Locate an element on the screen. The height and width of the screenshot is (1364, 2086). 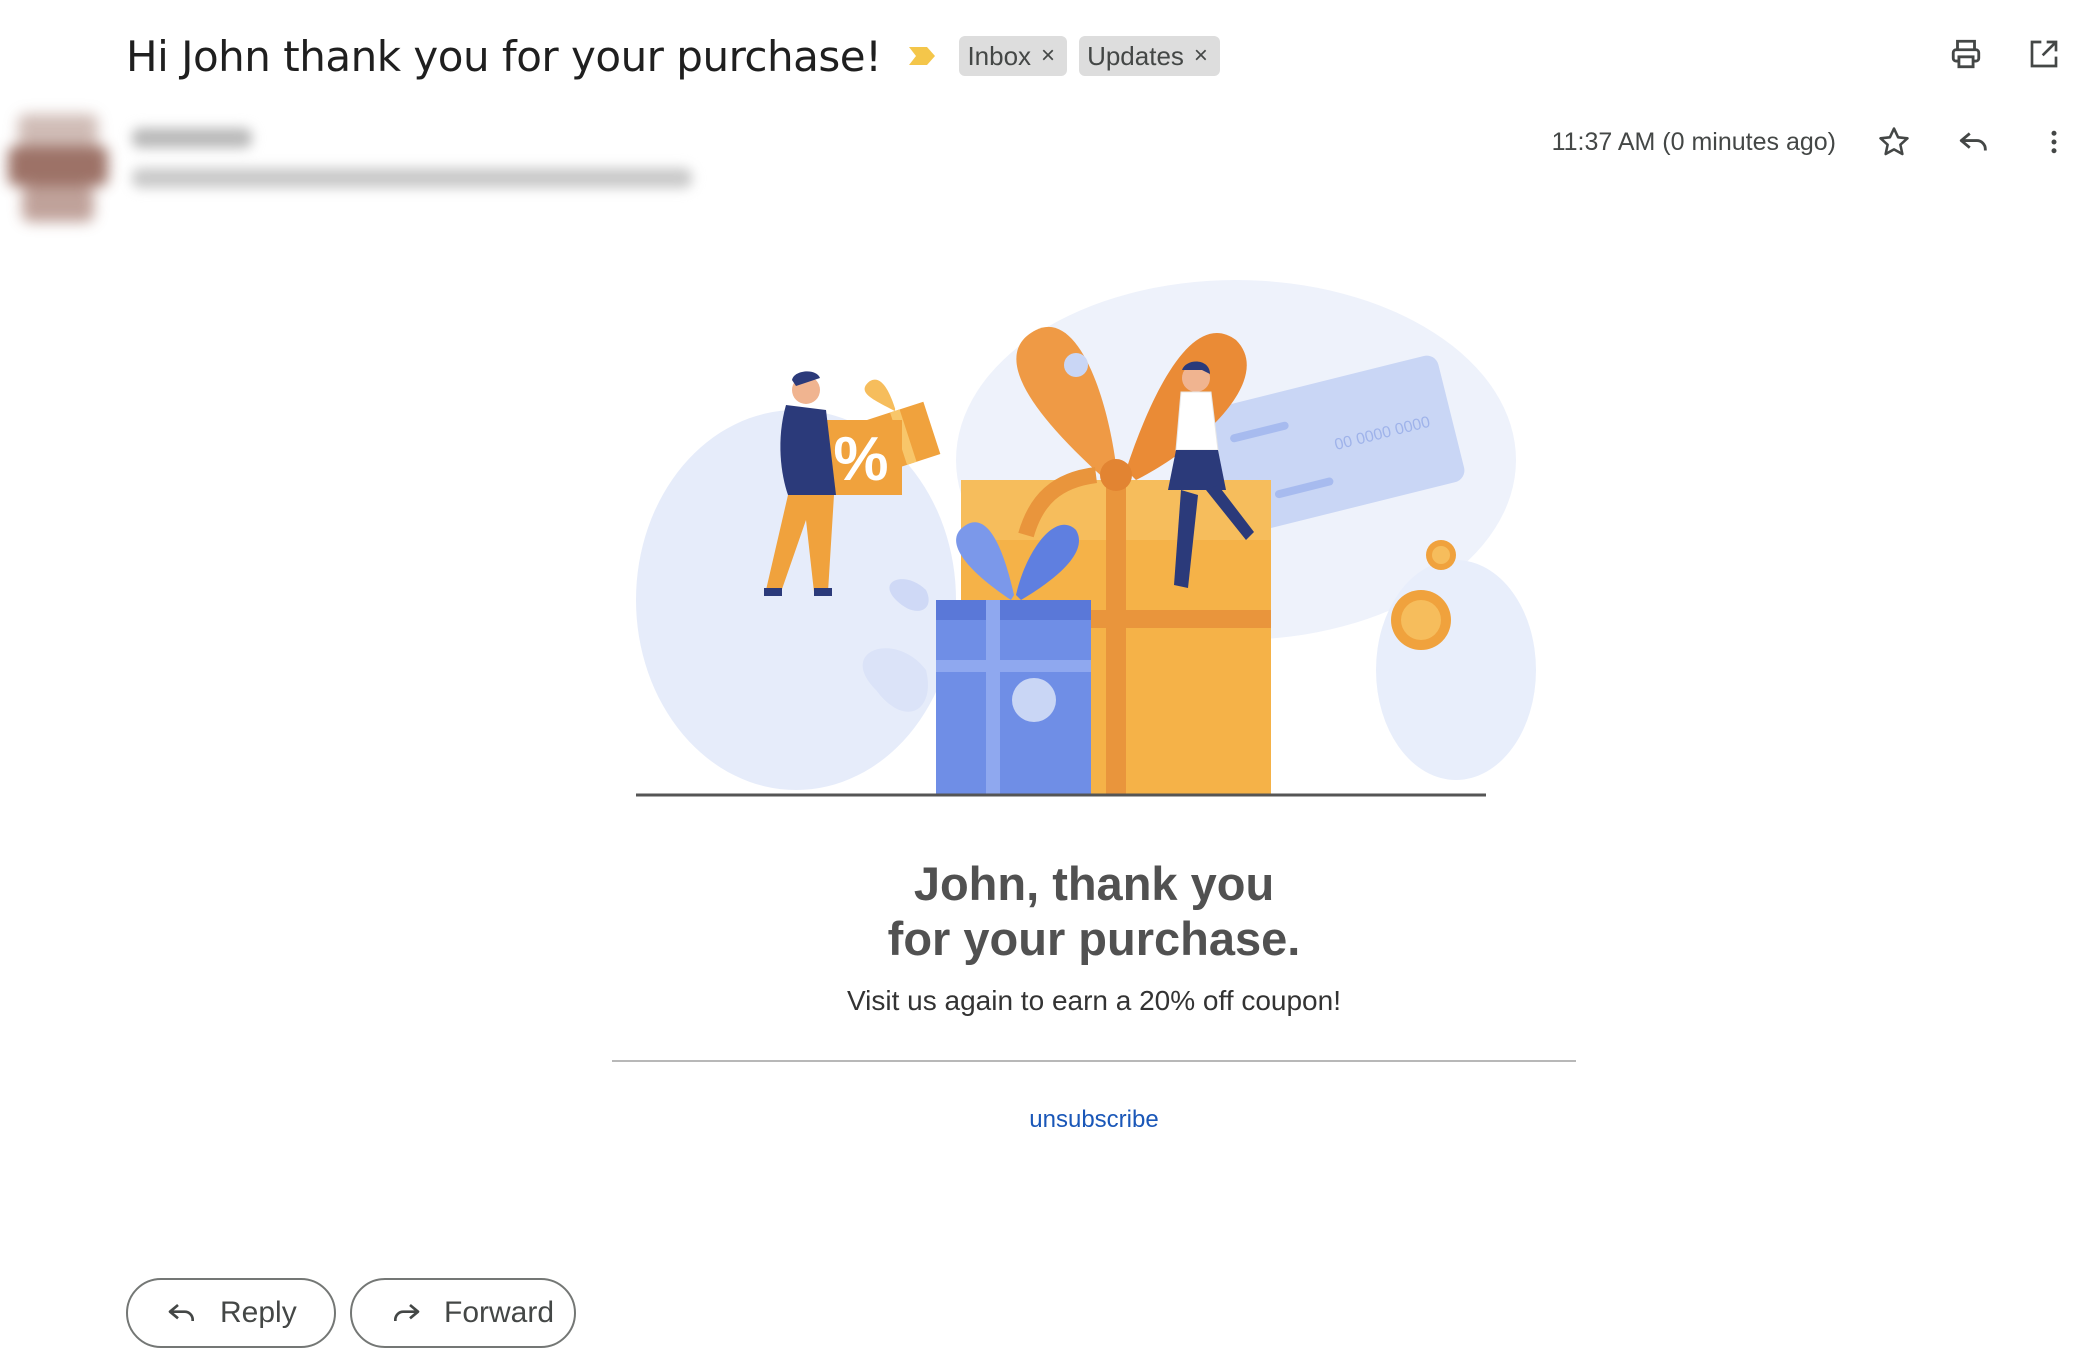
label-chip-inbox: Inbox × is located at coordinates (1013, 56).